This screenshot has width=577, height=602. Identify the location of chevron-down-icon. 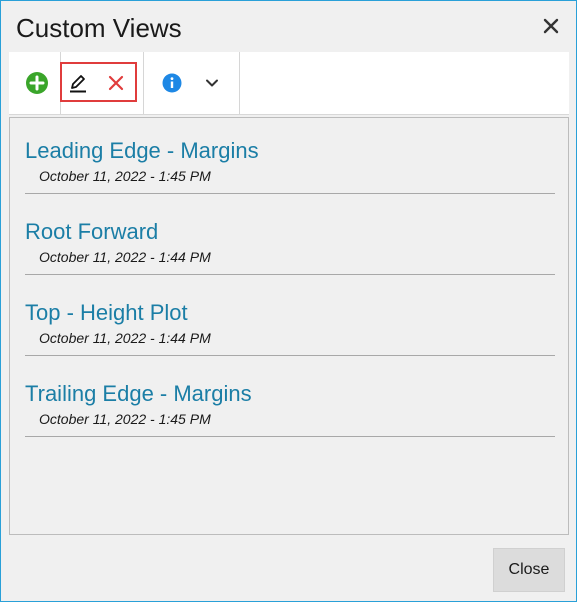
(212, 83).